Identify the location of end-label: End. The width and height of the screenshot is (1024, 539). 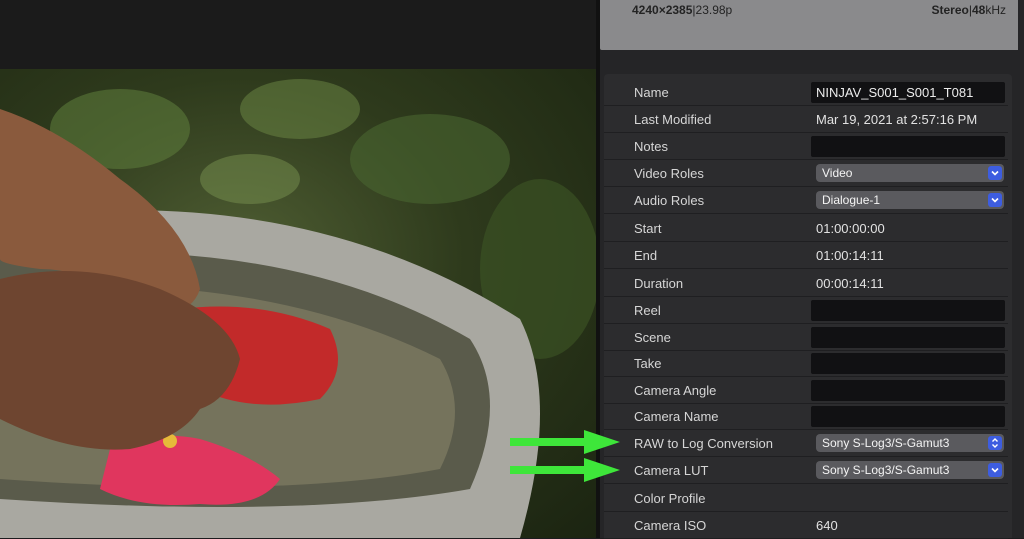
(646, 255).